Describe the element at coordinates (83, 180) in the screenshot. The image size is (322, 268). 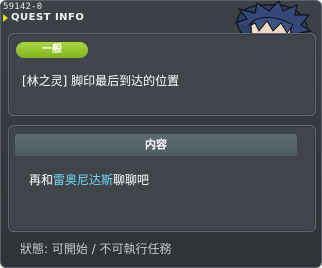
I see `npc-name-link: 雷奥尼达斯` at that location.